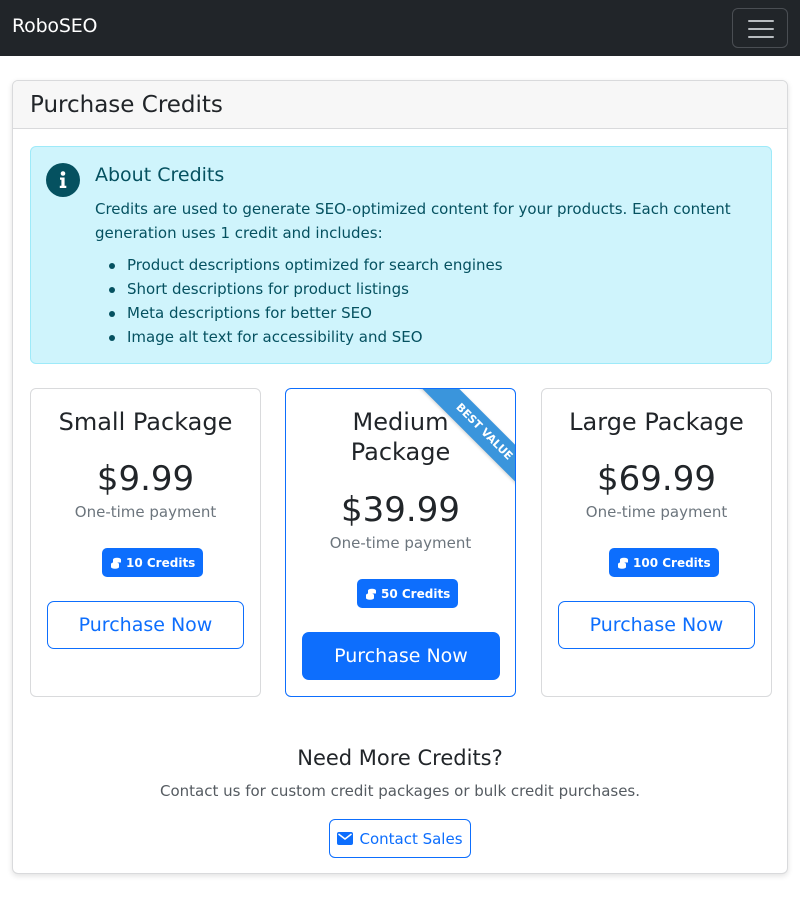 This screenshot has width=800, height=898. I want to click on need-more-credits-heading: Need More Credits?, so click(400, 758).